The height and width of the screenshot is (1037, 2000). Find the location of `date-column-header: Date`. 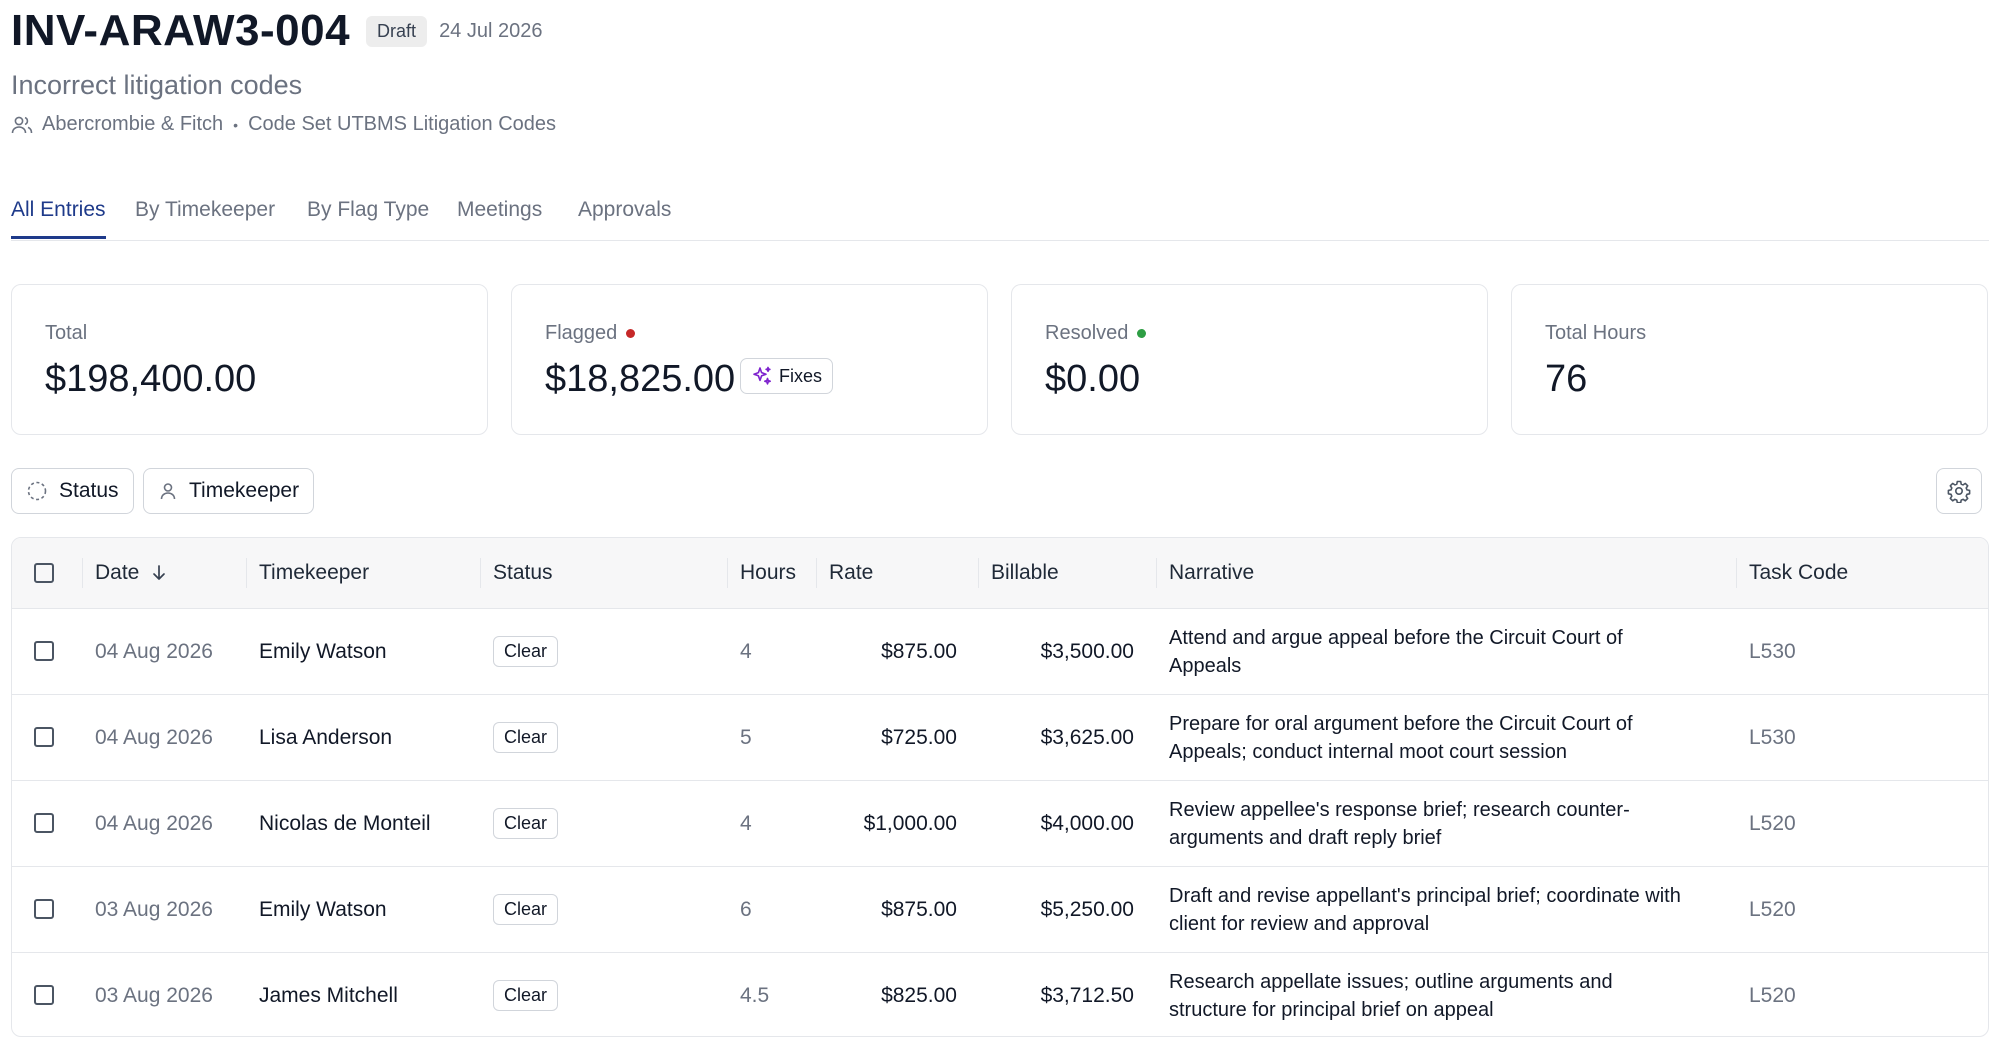

date-column-header: Date is located at coordinates (131, 573).